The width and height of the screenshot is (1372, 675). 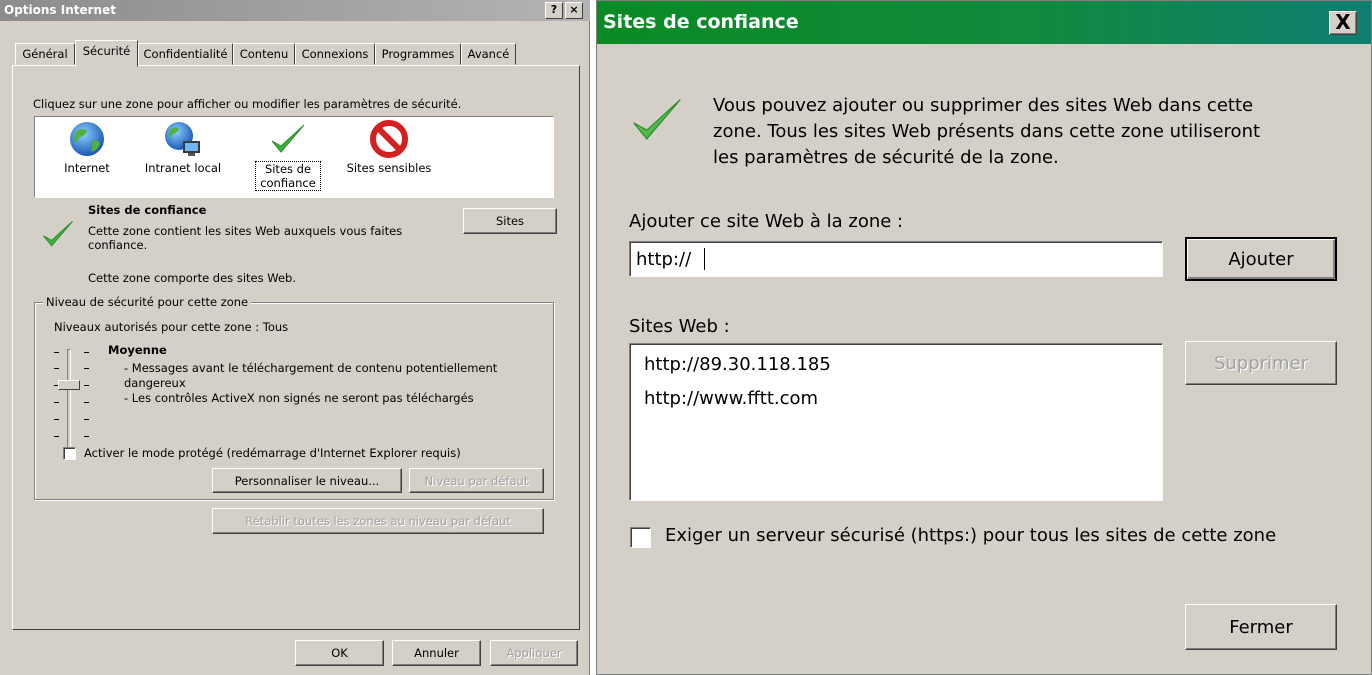 What do you see at coordinates (886, 157) in the screenshot?
I see `intro-line3: les paramètres de sécurité de la zone.` at bounding box center [886, 157].